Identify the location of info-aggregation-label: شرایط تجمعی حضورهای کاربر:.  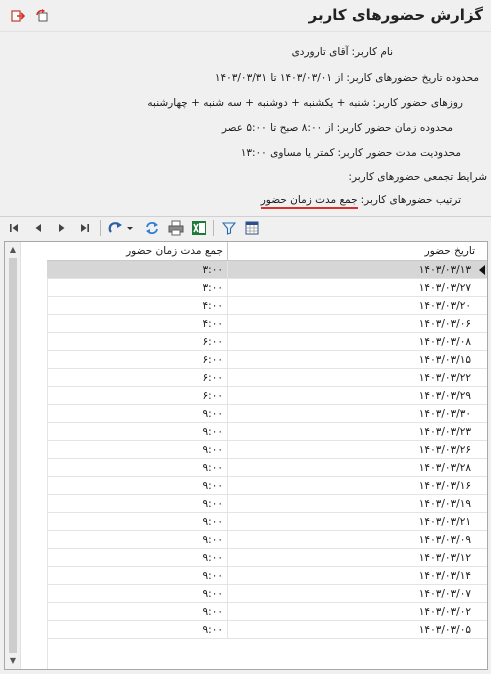
(417, 177).